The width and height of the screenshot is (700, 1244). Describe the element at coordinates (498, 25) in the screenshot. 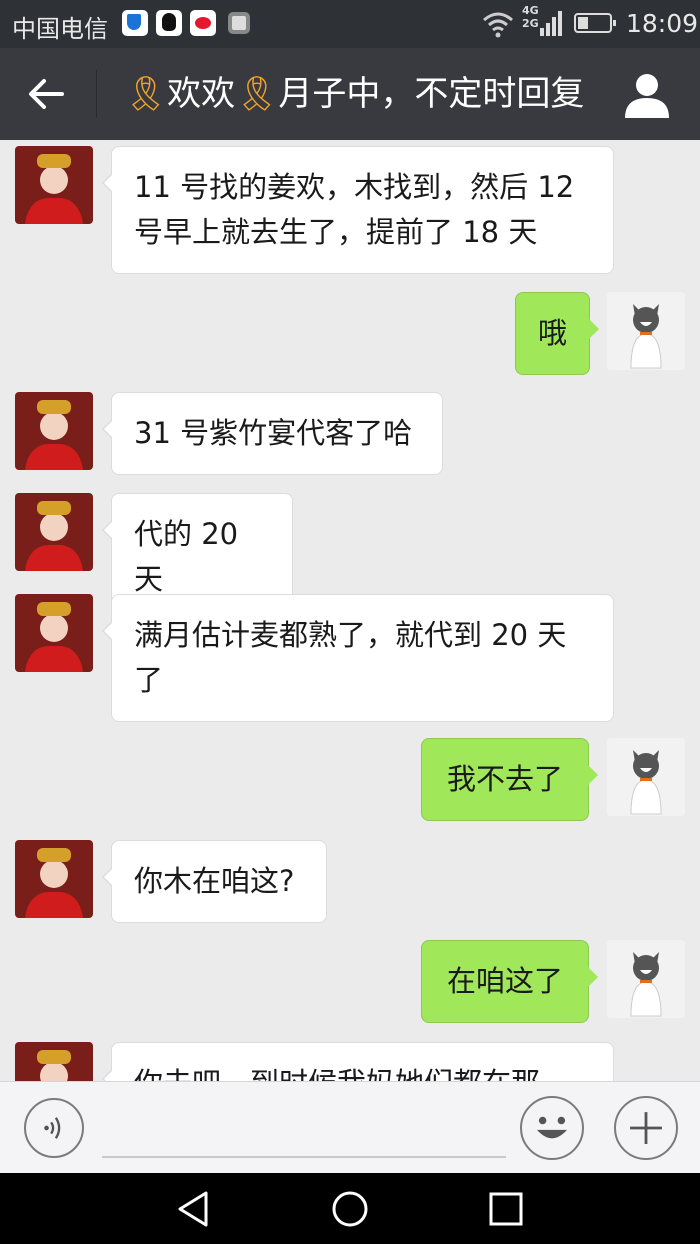

I see `wifi-icon` at that location.